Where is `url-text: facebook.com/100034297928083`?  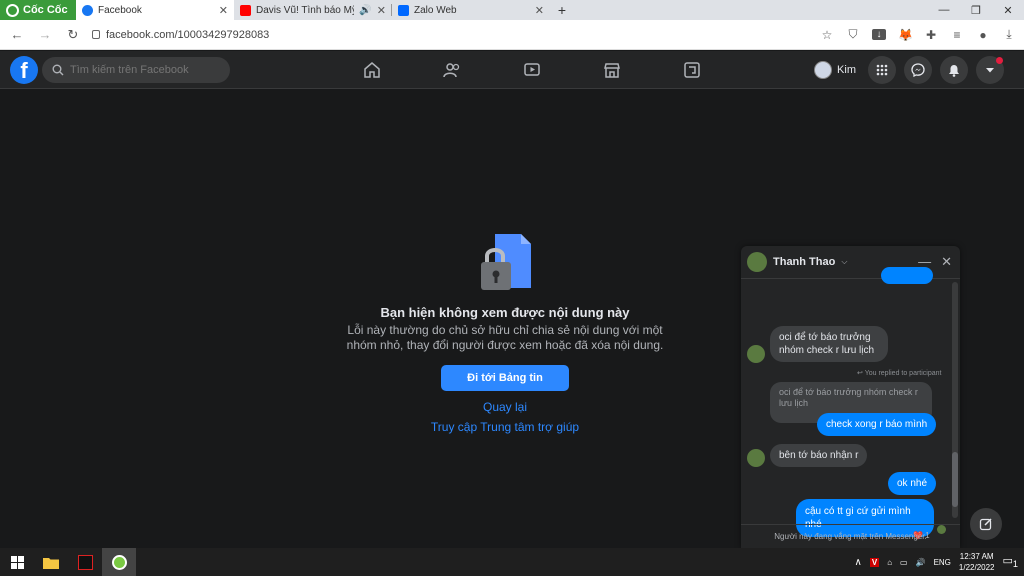
url-text: facebook.com/100034297928083 is located at coordinates (188, 34).